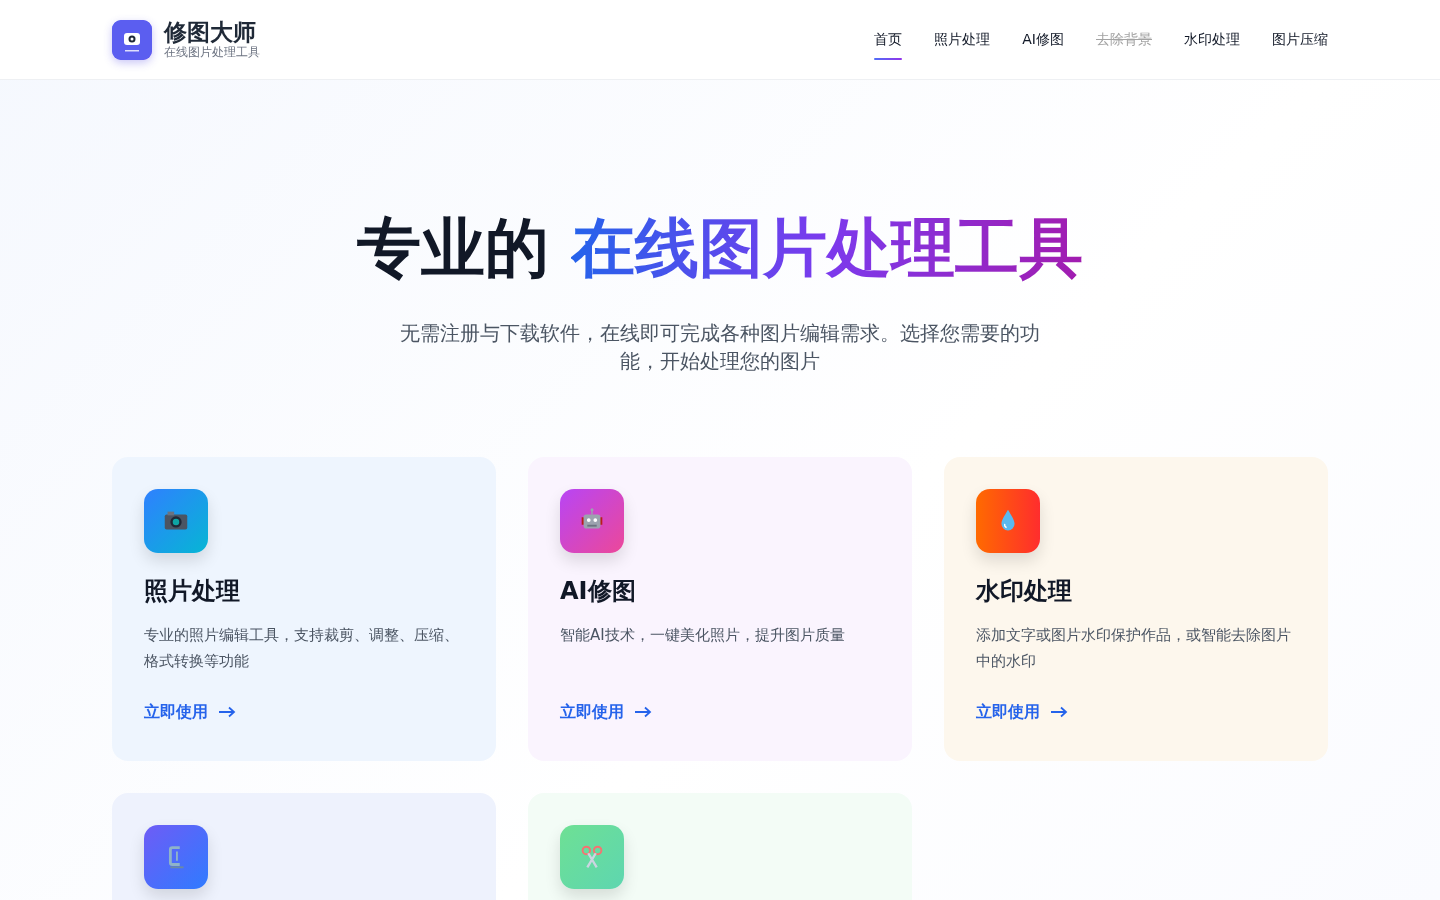 The width and height of the screenshot is (1440, 900). What do you see at coordinates (192, 591) in the screenshot?
I see `feature-title: 照片处理` at bounding box center [192, 591].